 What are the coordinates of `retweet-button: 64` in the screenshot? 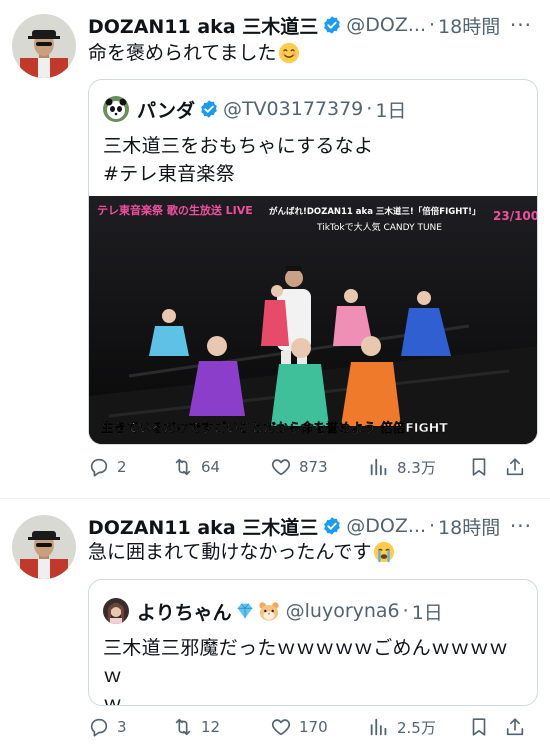 It's located at (221, 467).